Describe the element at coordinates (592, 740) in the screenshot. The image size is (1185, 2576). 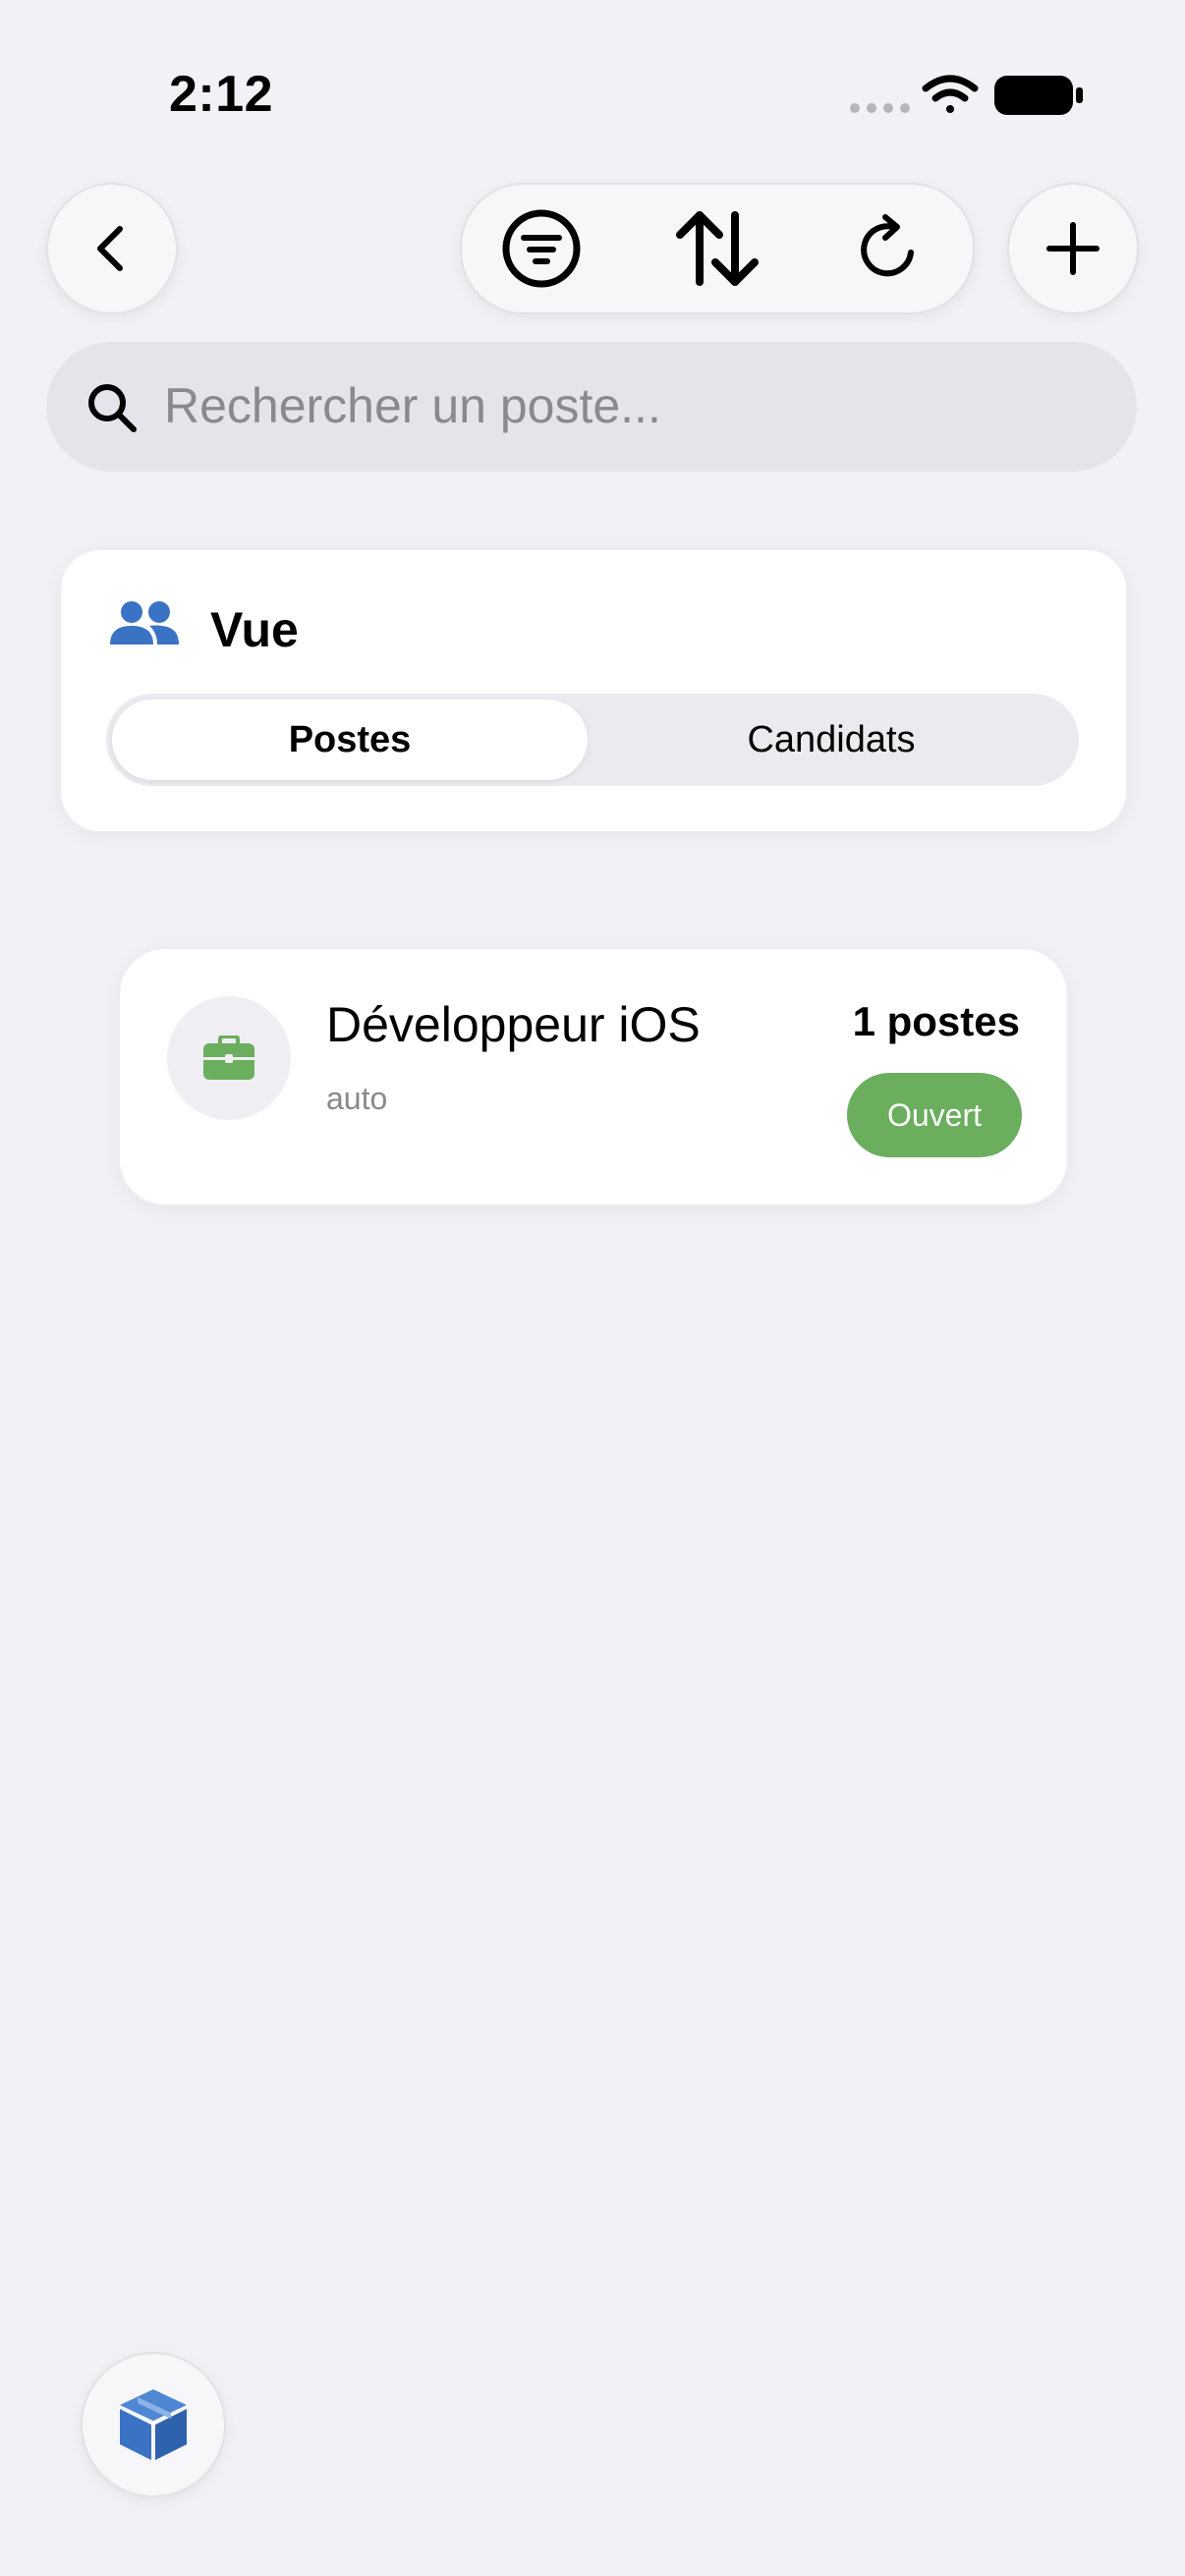
I see `view-segmented-control: Postes Candidats` at that location.